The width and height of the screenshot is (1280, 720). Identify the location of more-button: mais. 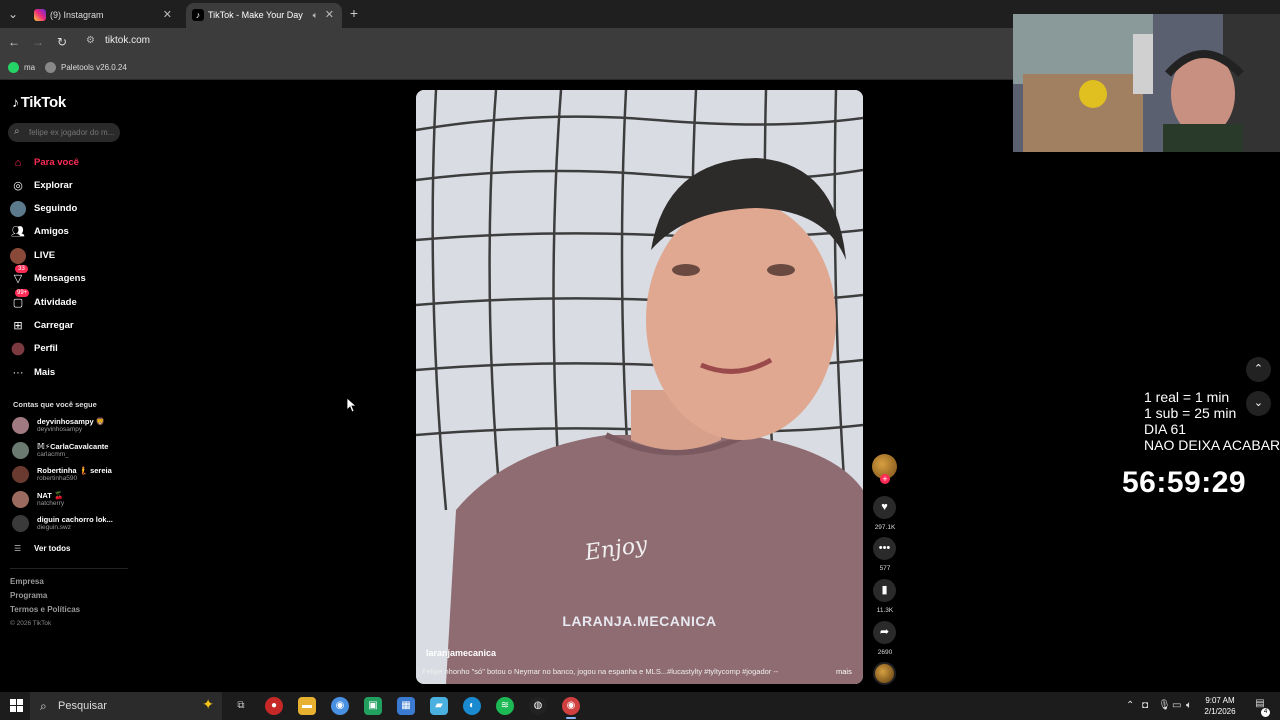
(844, 671).